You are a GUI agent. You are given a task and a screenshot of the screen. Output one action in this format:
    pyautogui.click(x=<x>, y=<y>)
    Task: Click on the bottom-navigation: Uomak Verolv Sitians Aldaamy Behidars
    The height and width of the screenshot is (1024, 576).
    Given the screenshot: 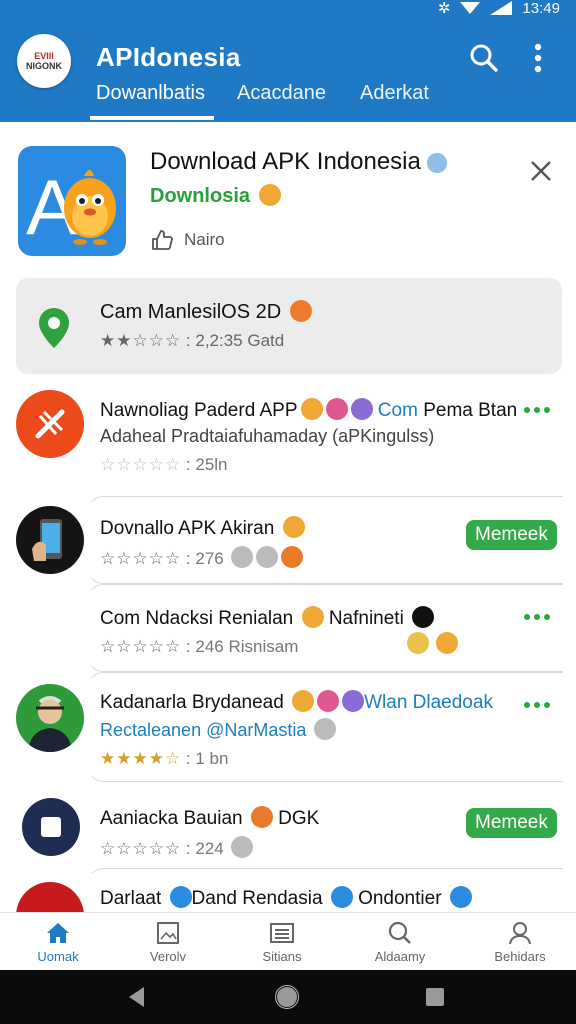 What is the action you would take?
    pyautogui.click(x=288, y=941)
    